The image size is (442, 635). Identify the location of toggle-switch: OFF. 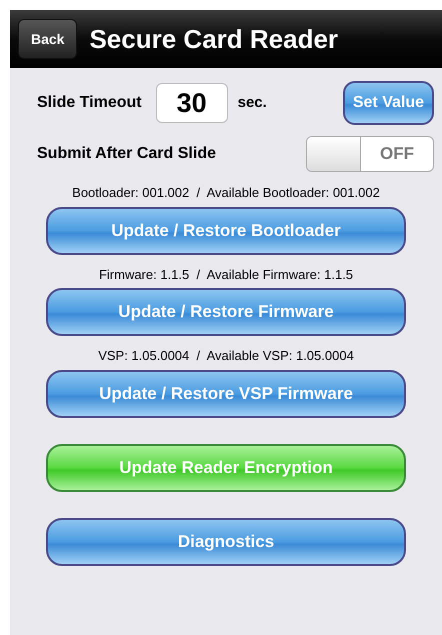
(370, 154).